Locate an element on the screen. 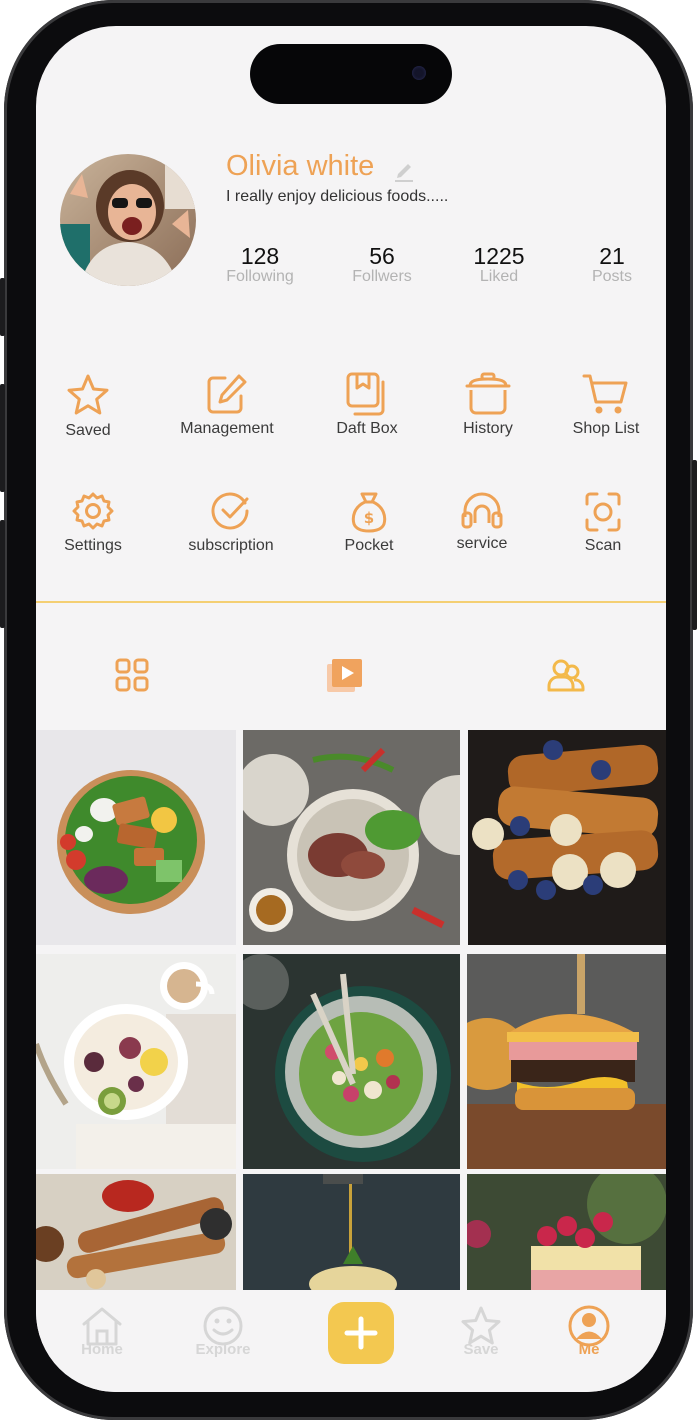 The image size is (697, 1420). menu-service: service is located at coordinates (482, 522).